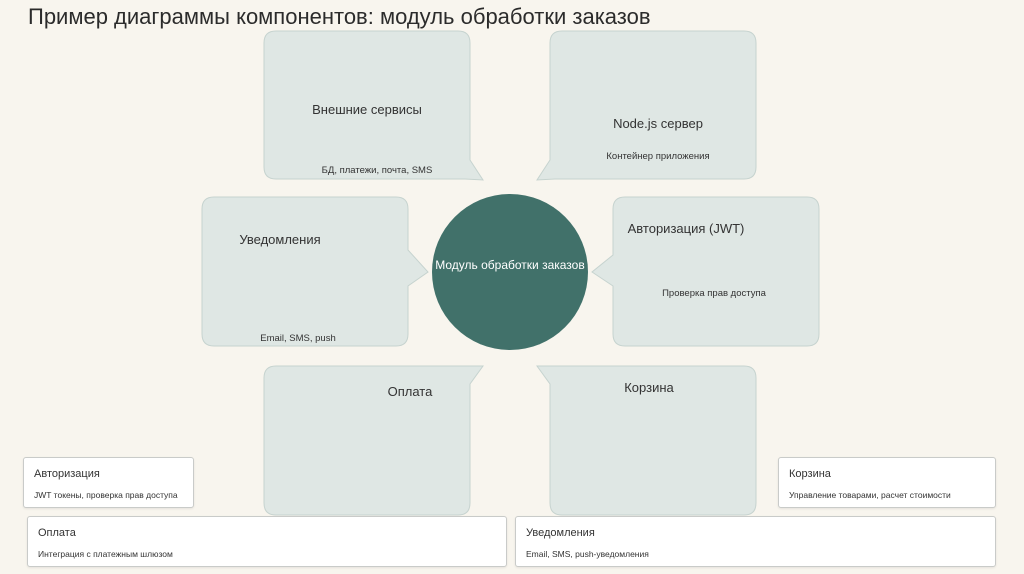 Image resolution: width=1024 pixels, height=574 pixels. Describe the element at coordinates (510, 265) in the screenshot. I see `center-module-label: Модуль обработки заказов` at that location.